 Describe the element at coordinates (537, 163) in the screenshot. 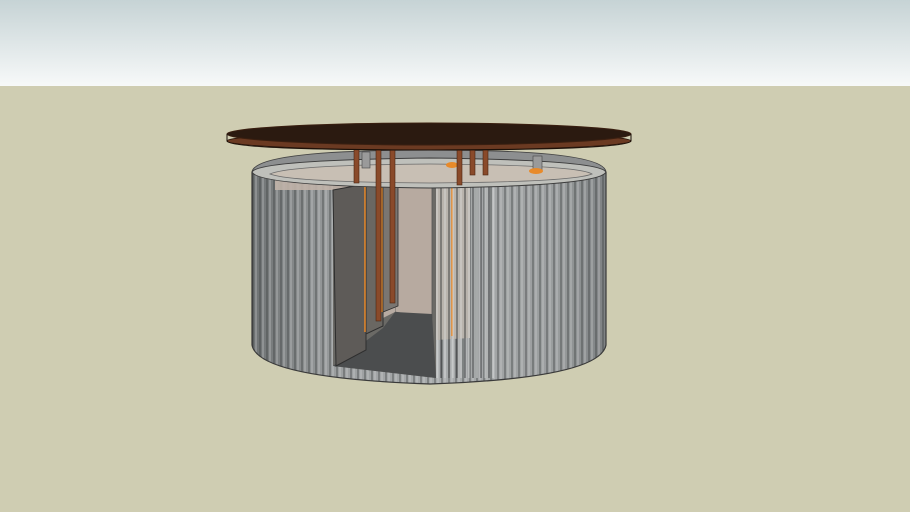

I see `fixture-right` at that location.